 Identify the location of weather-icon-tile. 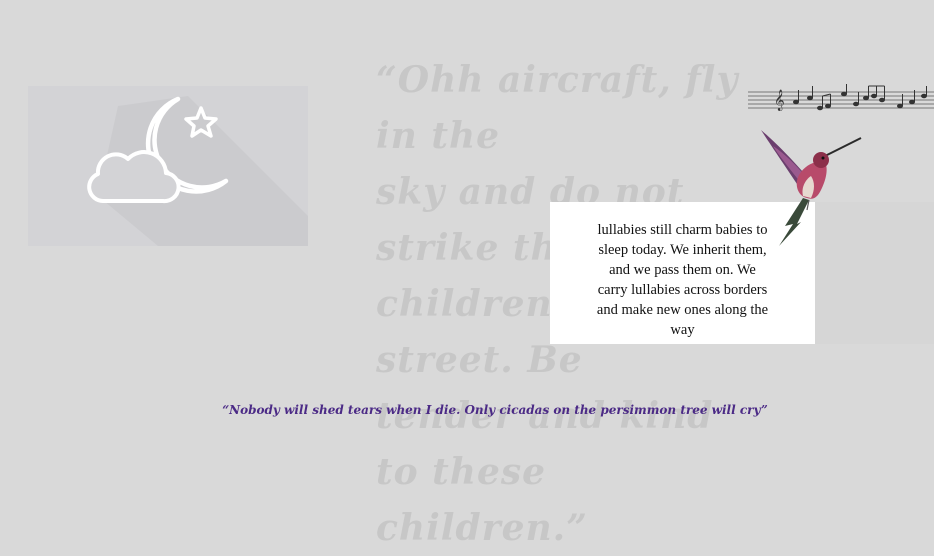
(168, 166).